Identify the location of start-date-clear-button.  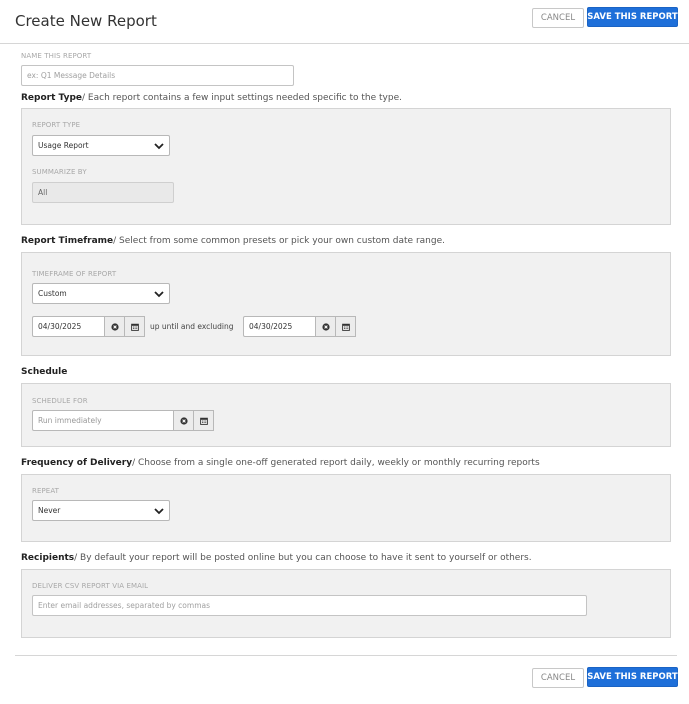
(115, 326).